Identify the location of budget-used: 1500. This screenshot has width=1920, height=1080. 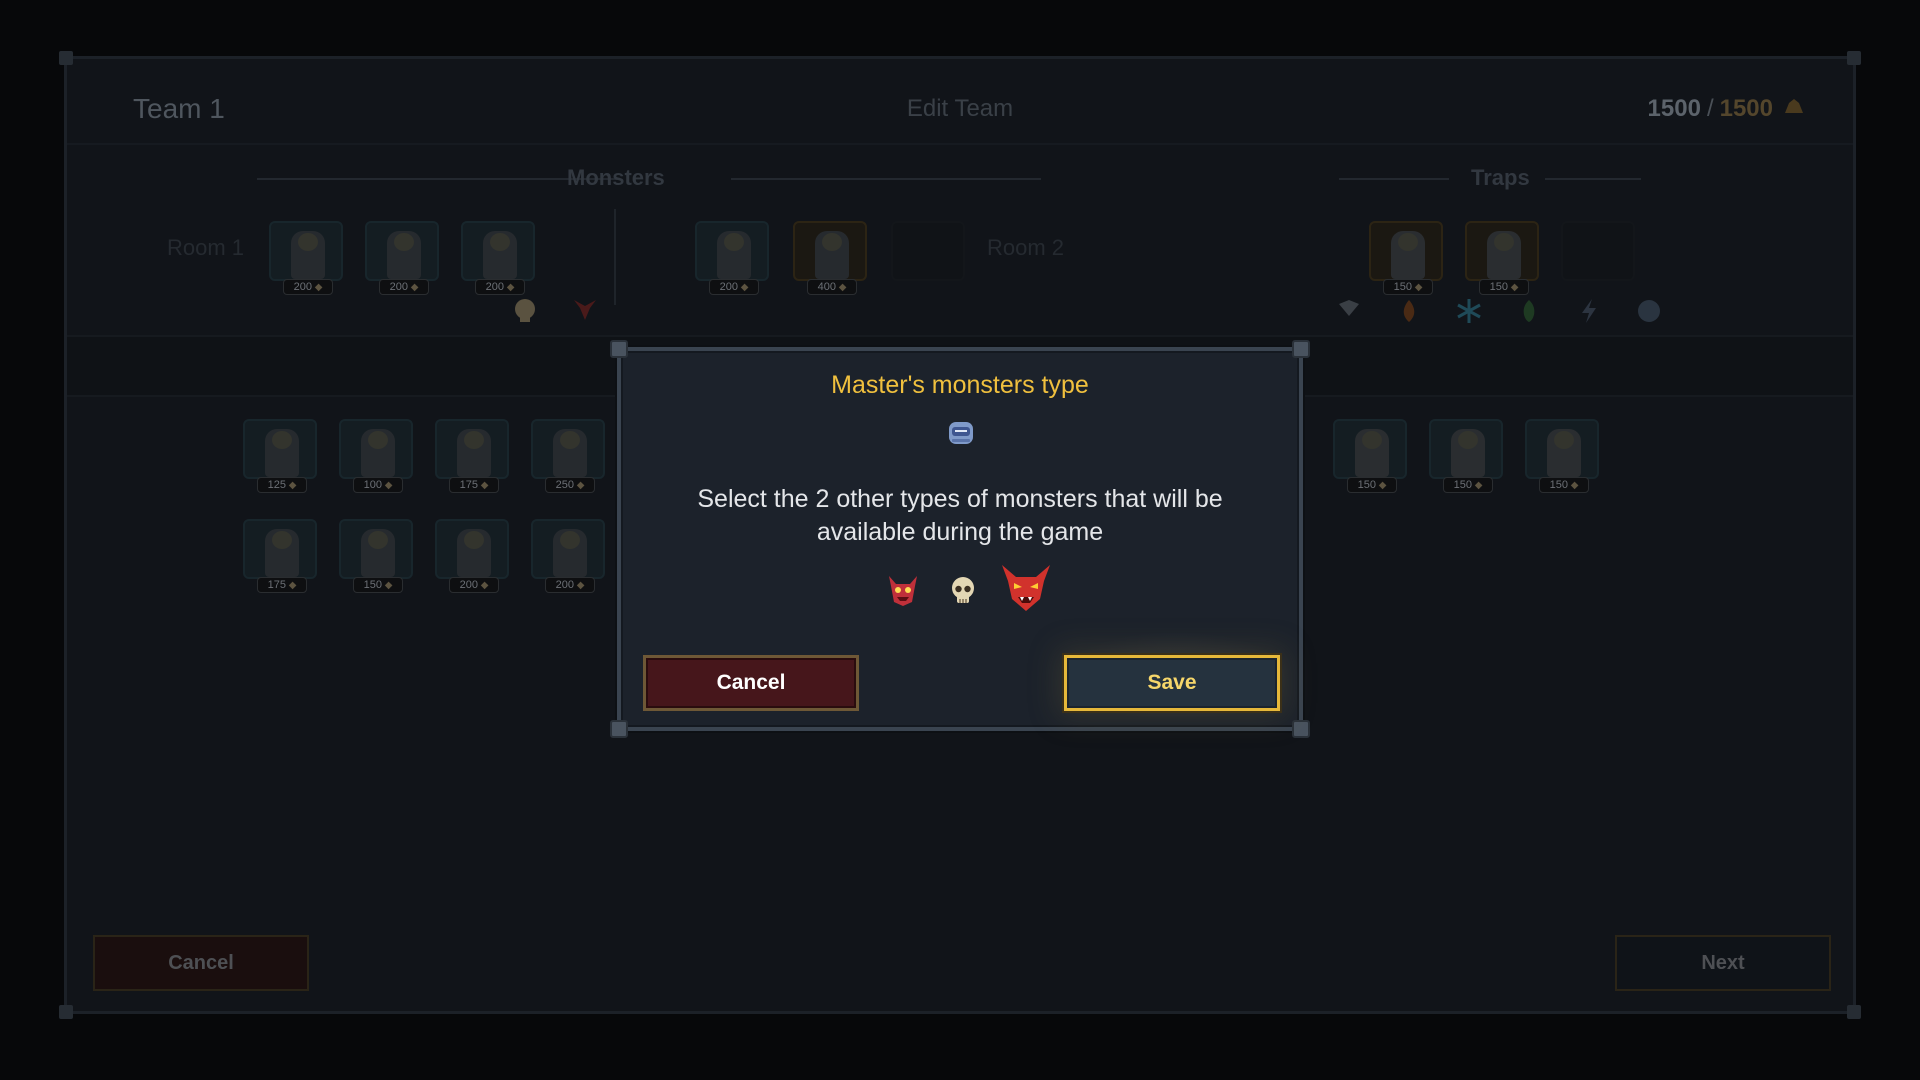
(1674, 108).